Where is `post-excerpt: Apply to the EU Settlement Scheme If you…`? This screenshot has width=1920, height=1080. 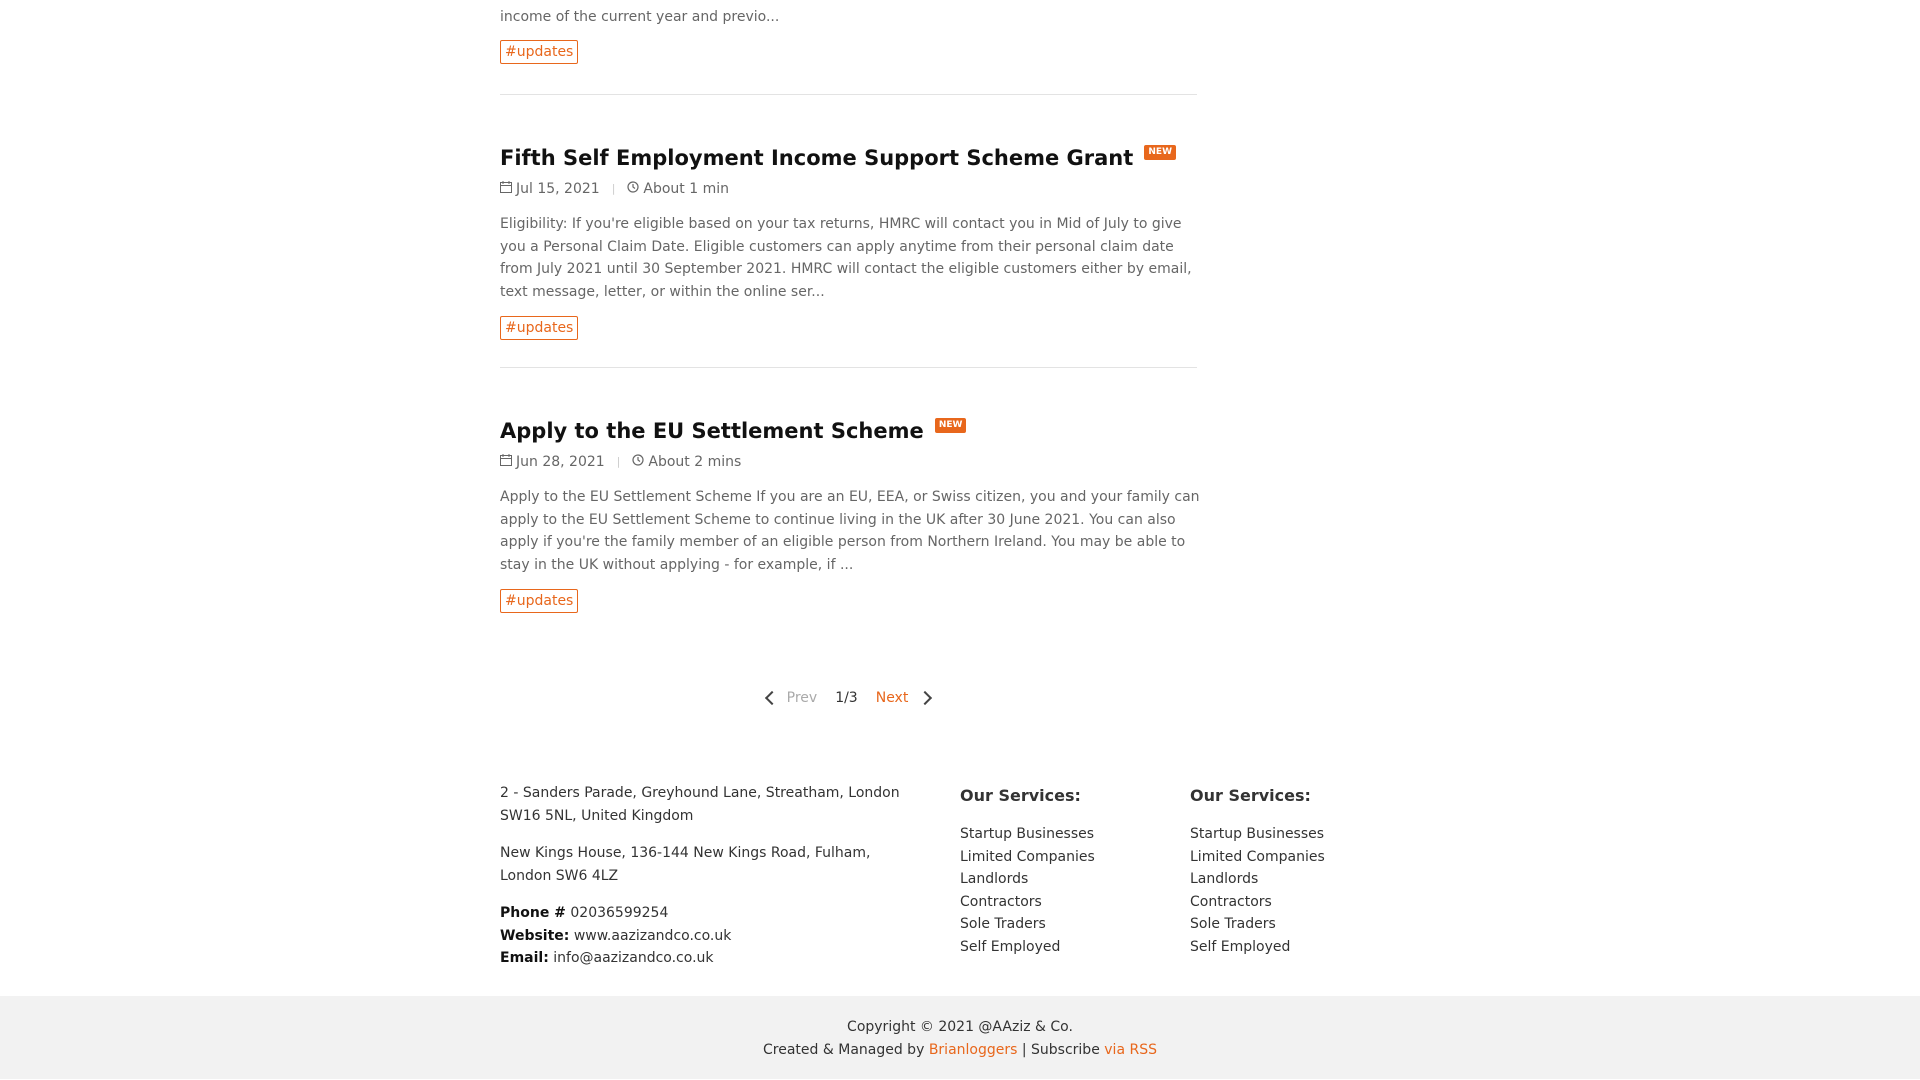
post-excerpt: Apply to the EU Settlement Scheme If you… is located at coordinates (850, 531).